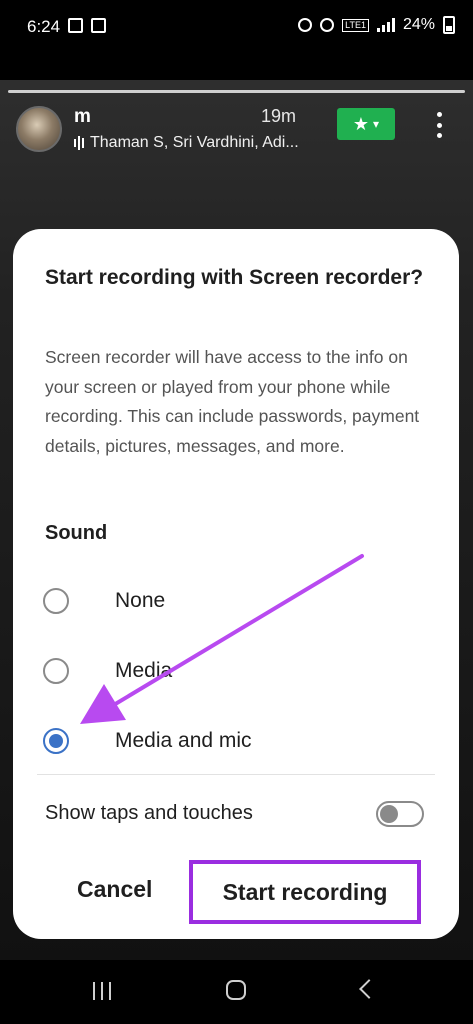 This screenshot has width=473, height=1024. What do you see at coordinates (183, 740) in the screenshot?
I see `sound-option-label: Media and mic` at bounding box center [183, 740].